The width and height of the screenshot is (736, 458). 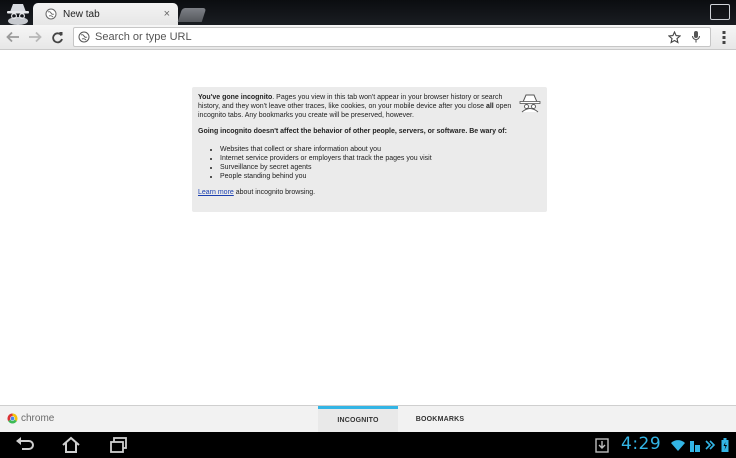 What do you see at coordinates (25, 445) in the screenshot?
I see `back-nav-icon` at bounding box center [25, 445].